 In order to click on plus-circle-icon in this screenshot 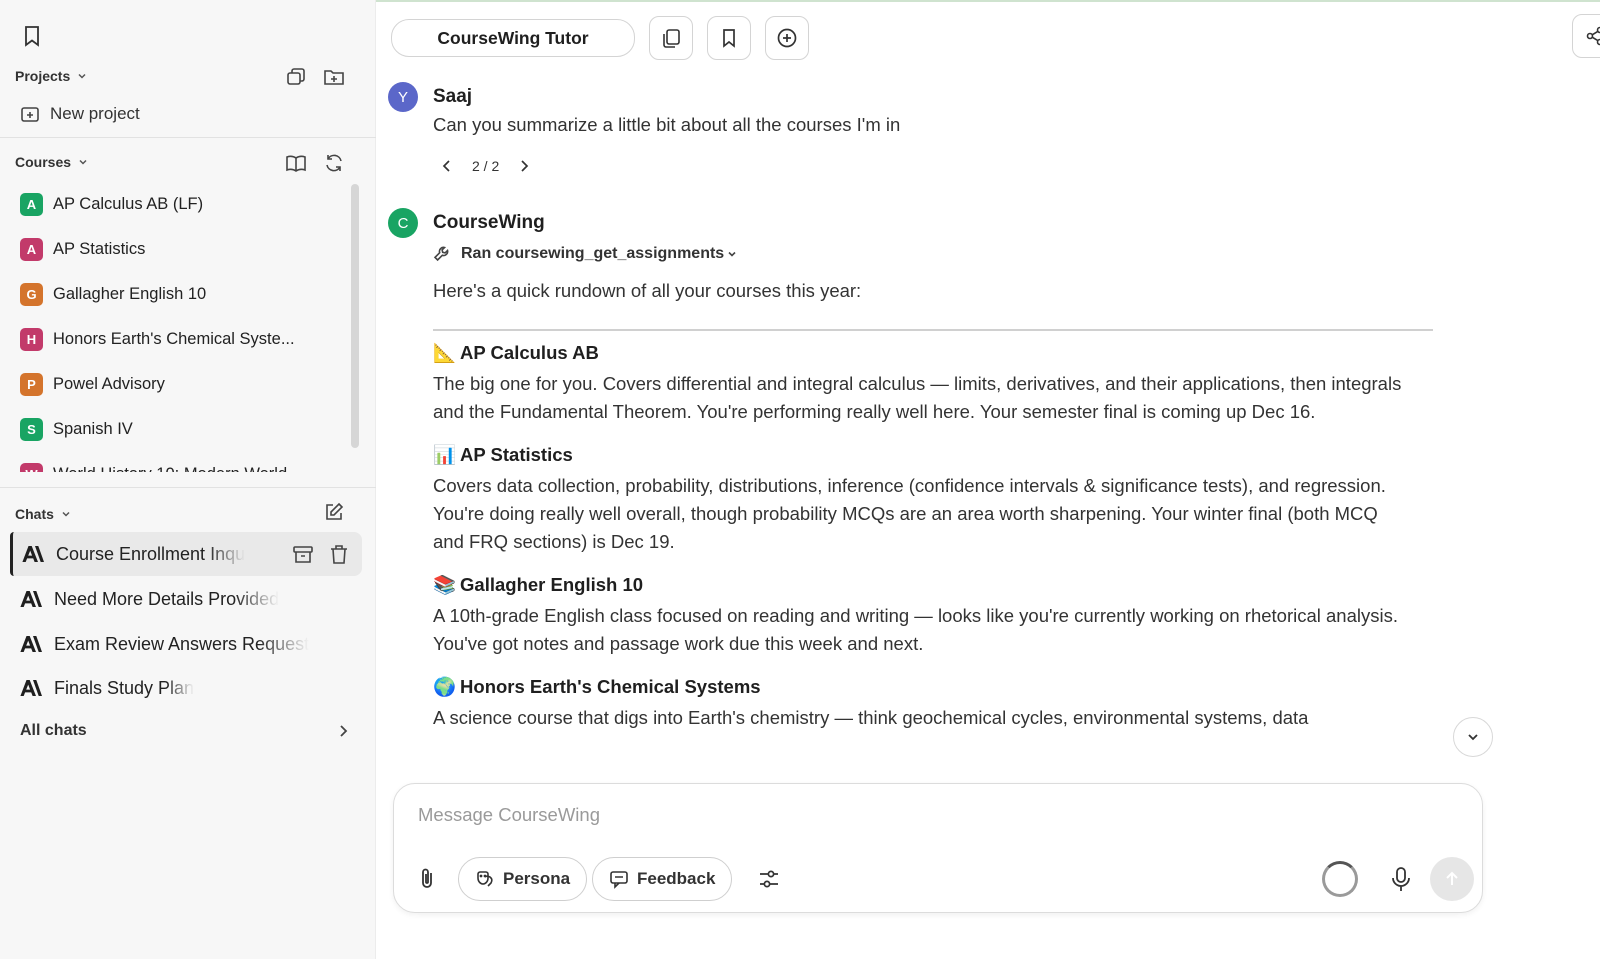, I will do `click(787, 38)`.